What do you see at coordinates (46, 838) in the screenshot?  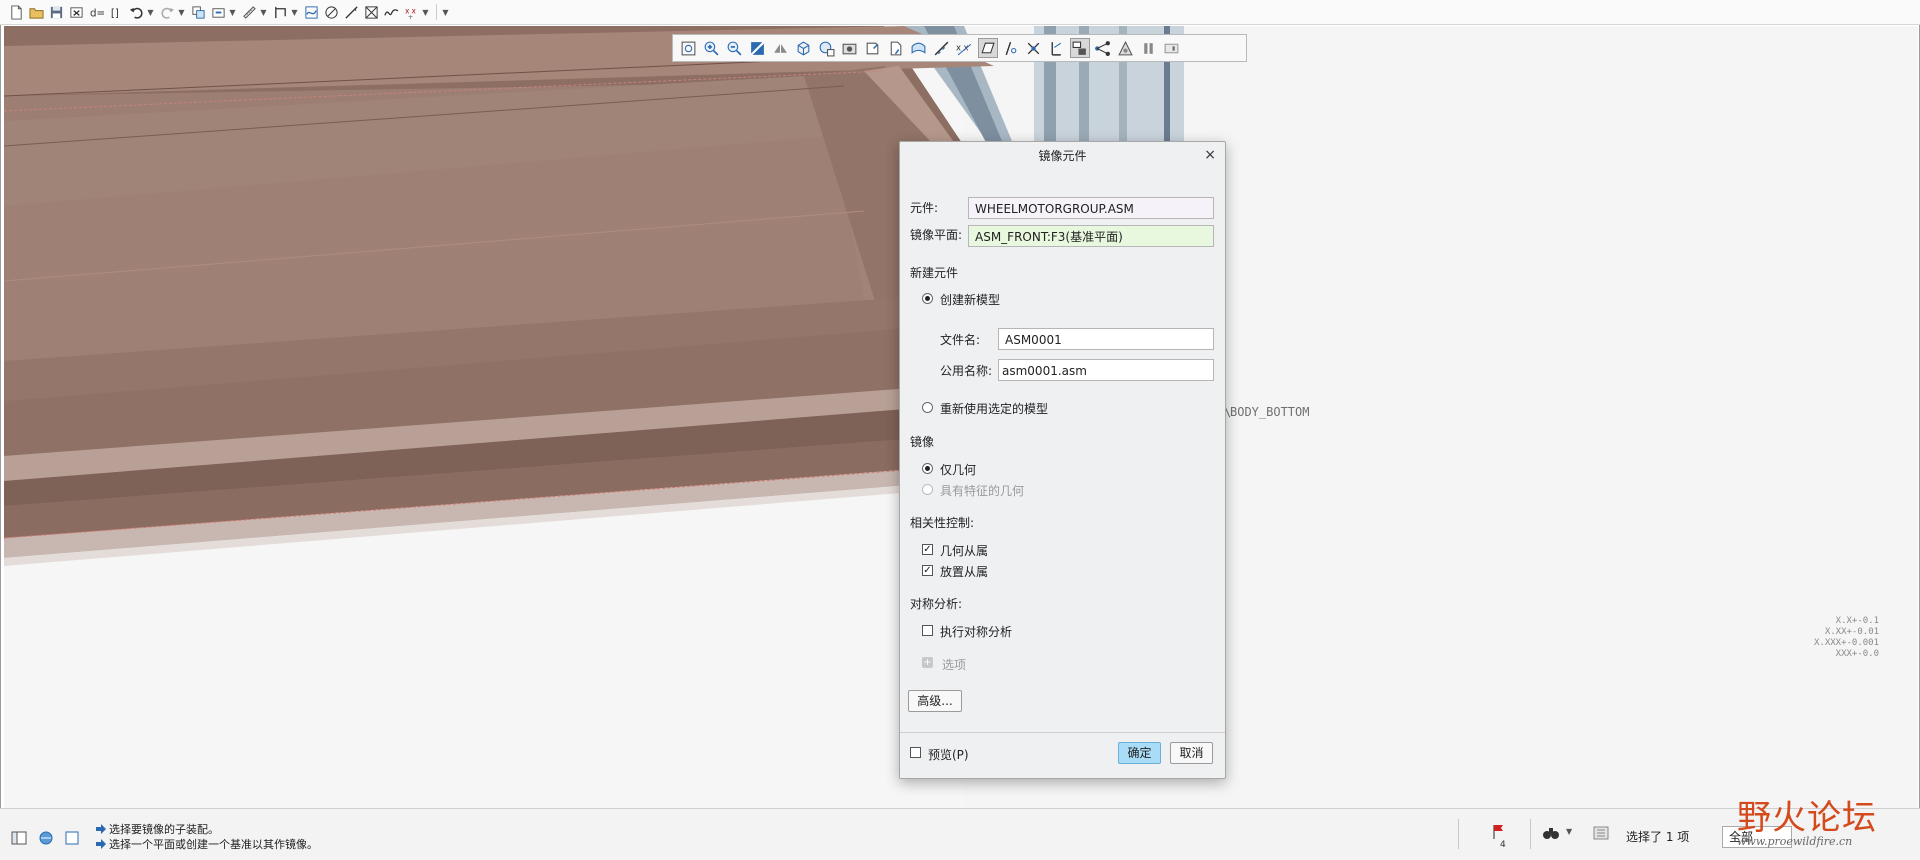 I see `browser-toggle-icon` at bounding box center [46, 838].